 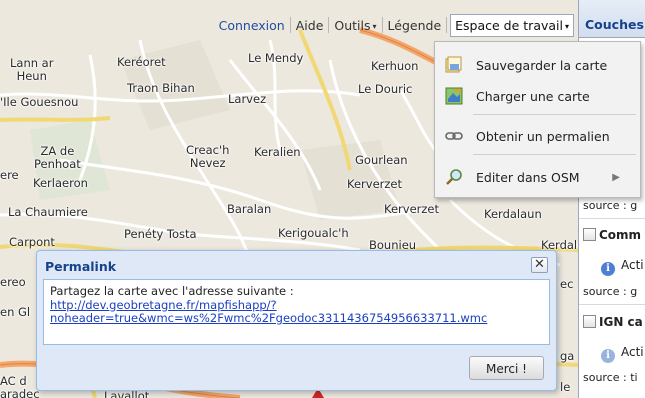 What do you see at coordinates (543, 136) in the screenshot?
I see `menu-item-label: Obtenir un permalien` at bounding box center [543, 136].